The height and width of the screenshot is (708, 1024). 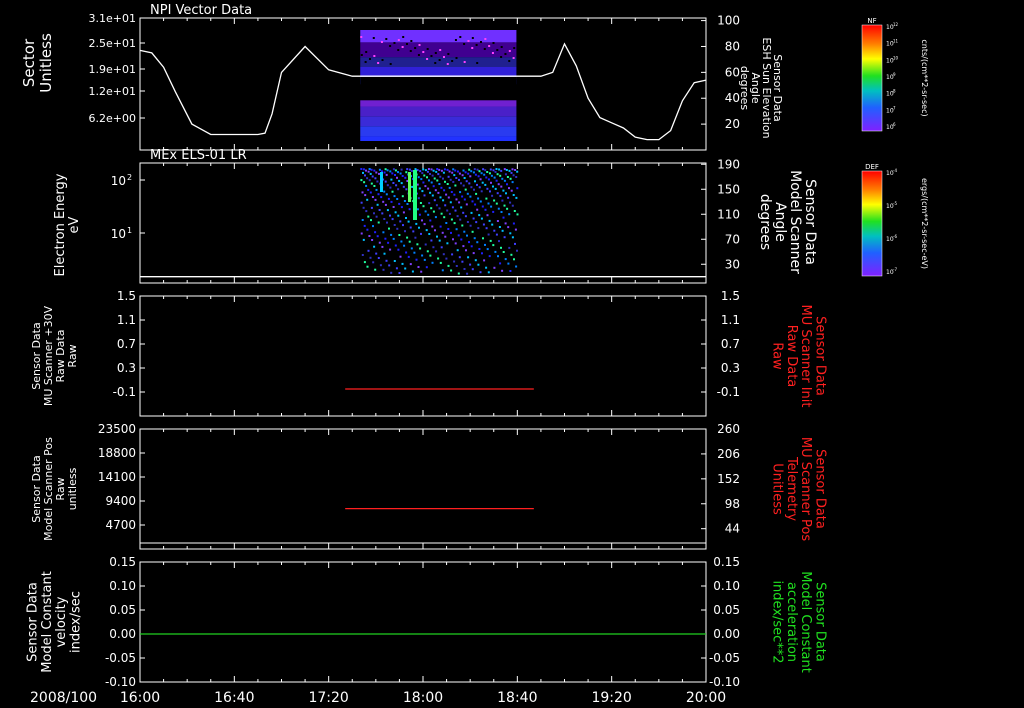 What do you see at coordinates (234, 698) in the screenshot?
I see `x-tick-label: 16:40` at bounding box center [234, 698].